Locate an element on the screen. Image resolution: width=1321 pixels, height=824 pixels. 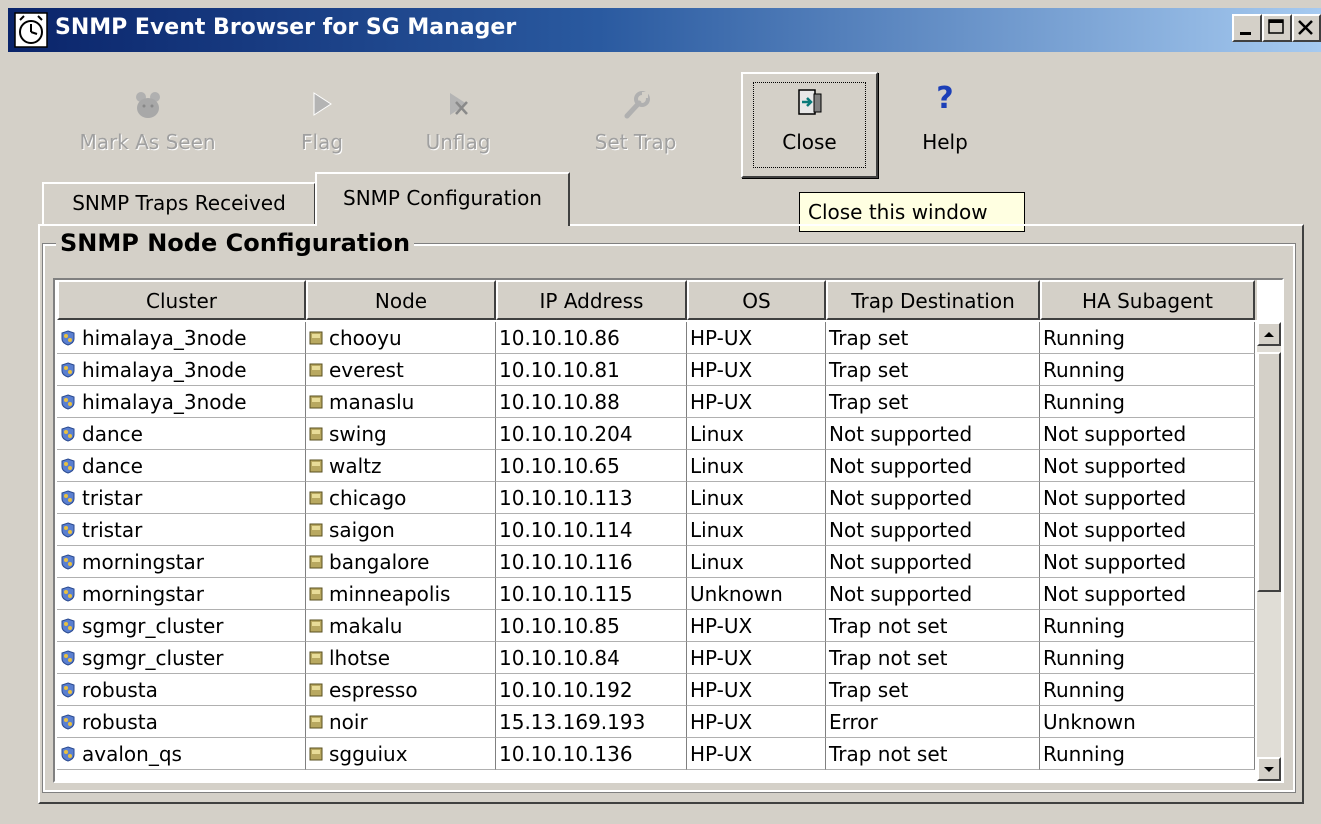
cell-text: swing is located at coordinates (358, 434).